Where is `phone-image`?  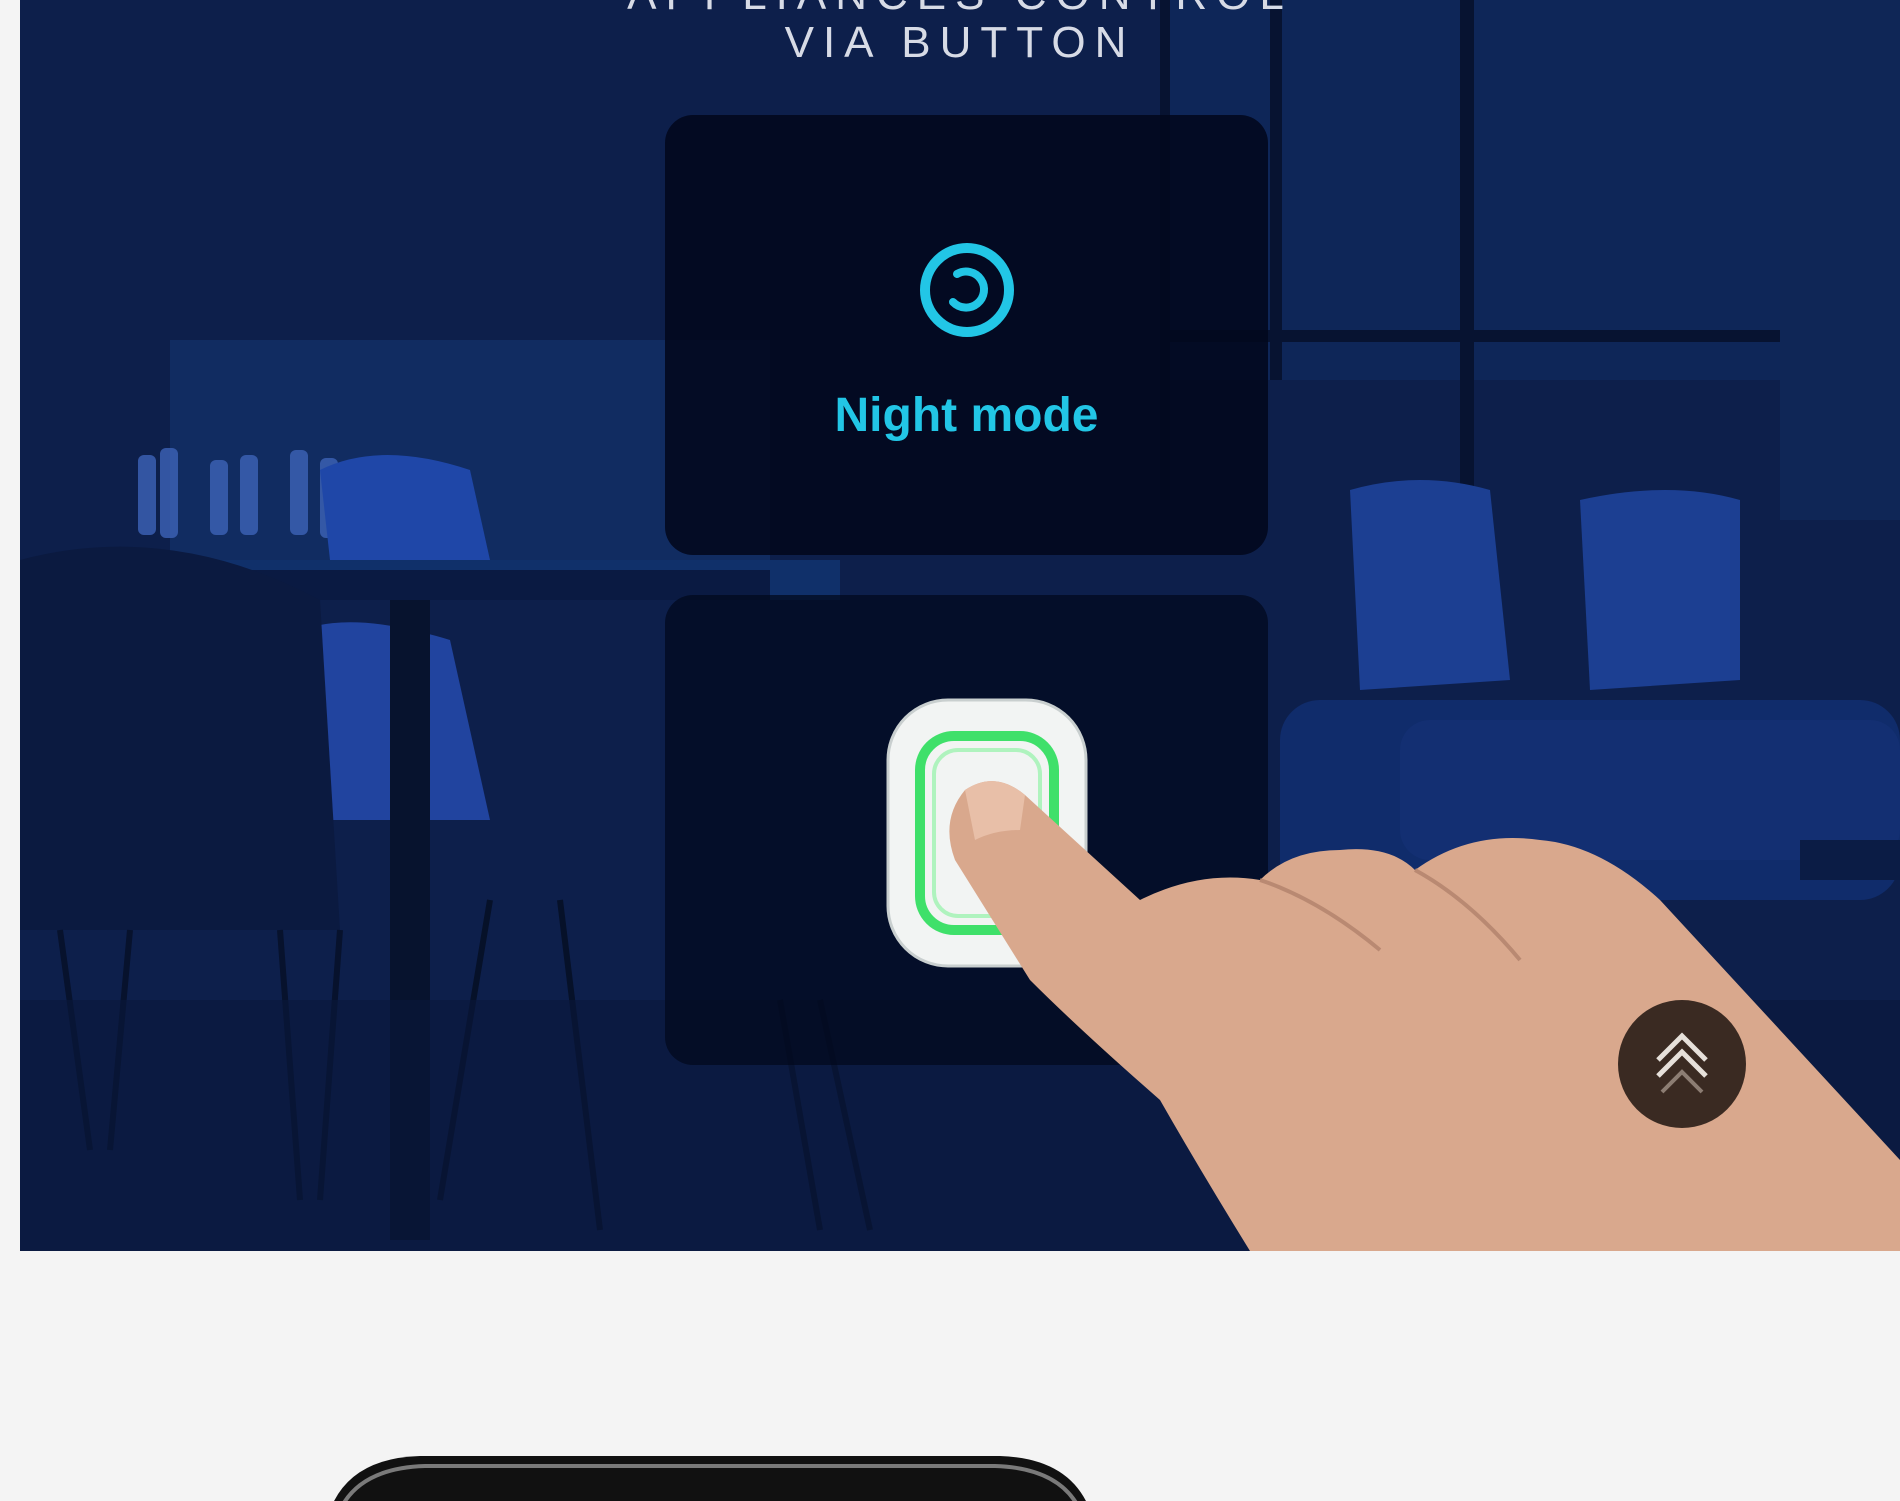 phone-image is located at coordinates (710, 1478).